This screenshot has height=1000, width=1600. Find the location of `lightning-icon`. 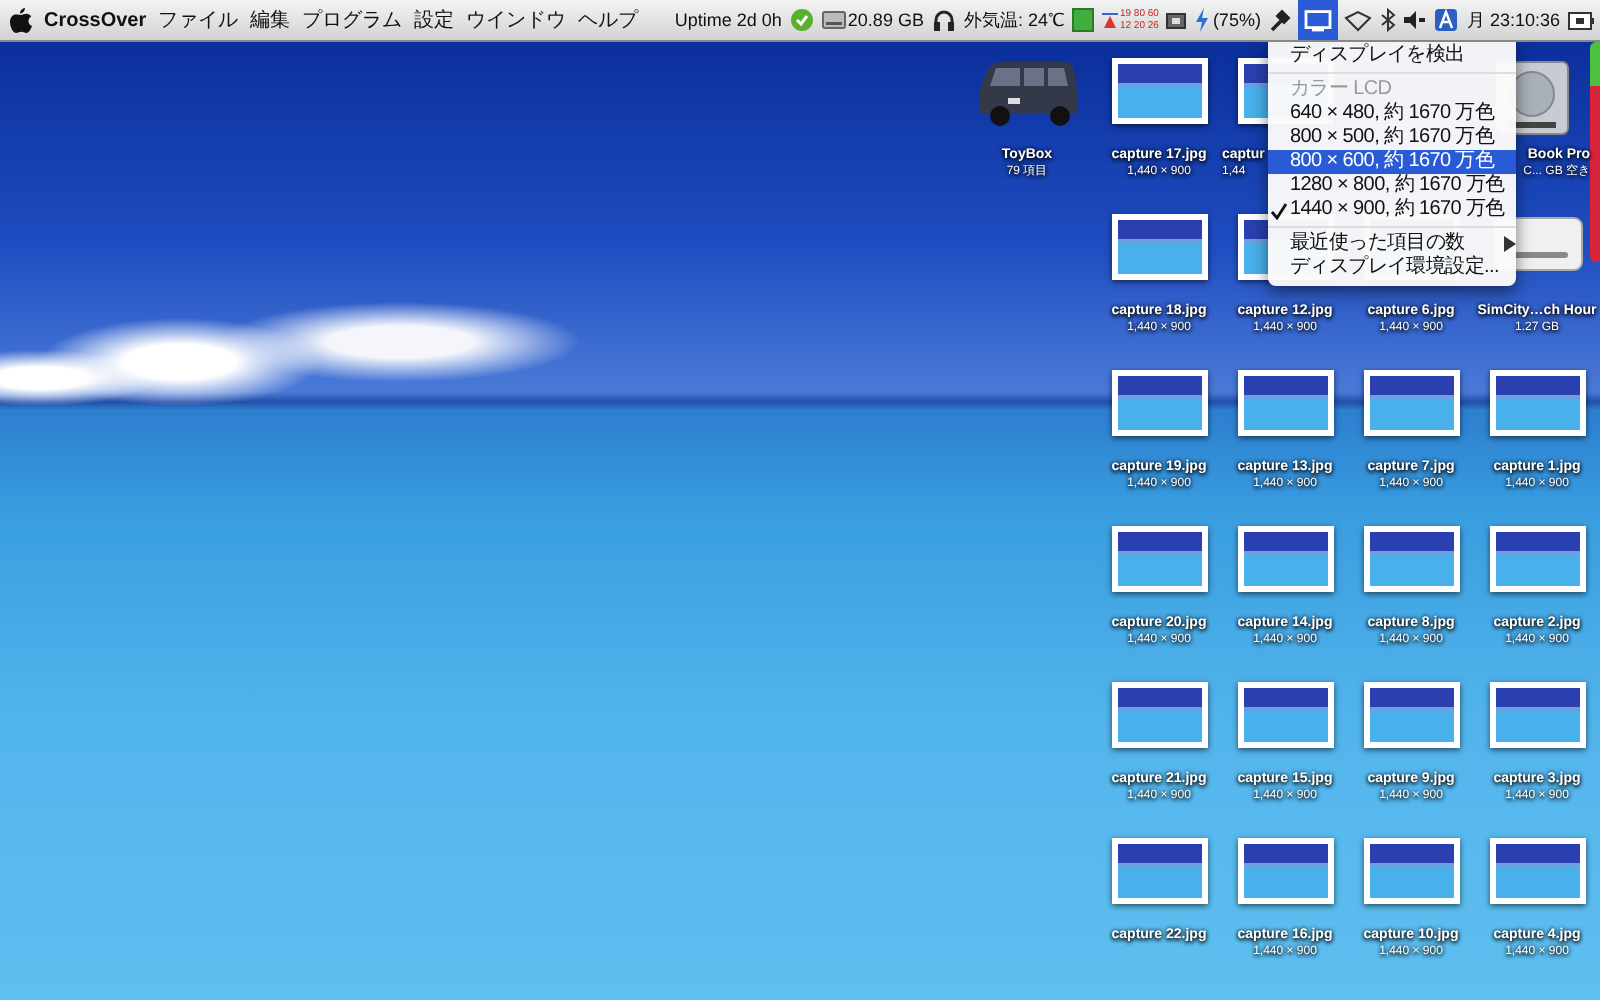

lightning-icon is located at coordinates (1202, 20).